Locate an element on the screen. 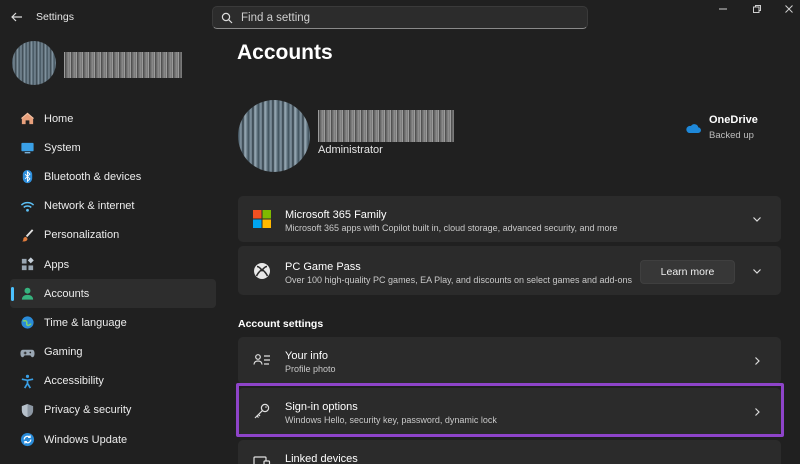 Image resolution: width=800 pixels, height=464 pixels. sidebar-item-label: Bluetooth & devices is located at coordinates (93, 176).